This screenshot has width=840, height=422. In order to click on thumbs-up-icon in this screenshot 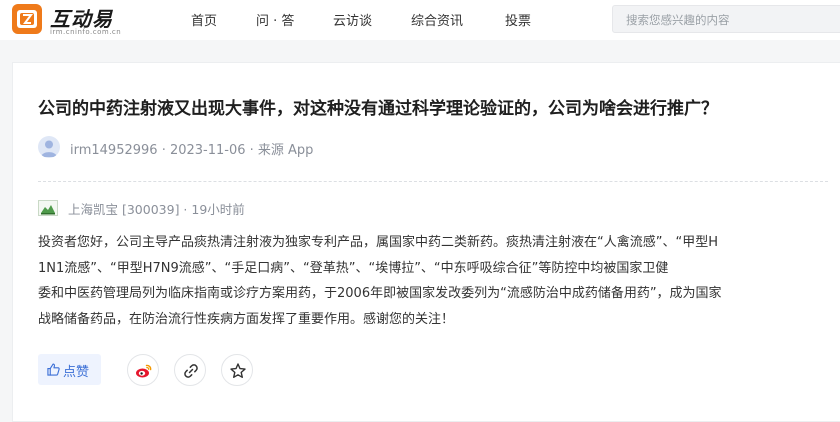, I will do `click(53, 369)`.